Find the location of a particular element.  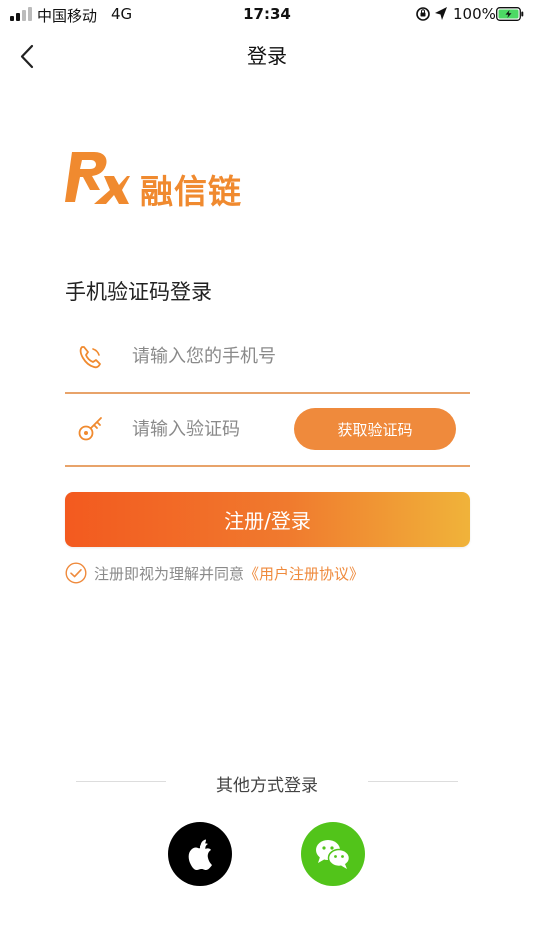

battery-percent: 100% is located at coordinates (474, 14).